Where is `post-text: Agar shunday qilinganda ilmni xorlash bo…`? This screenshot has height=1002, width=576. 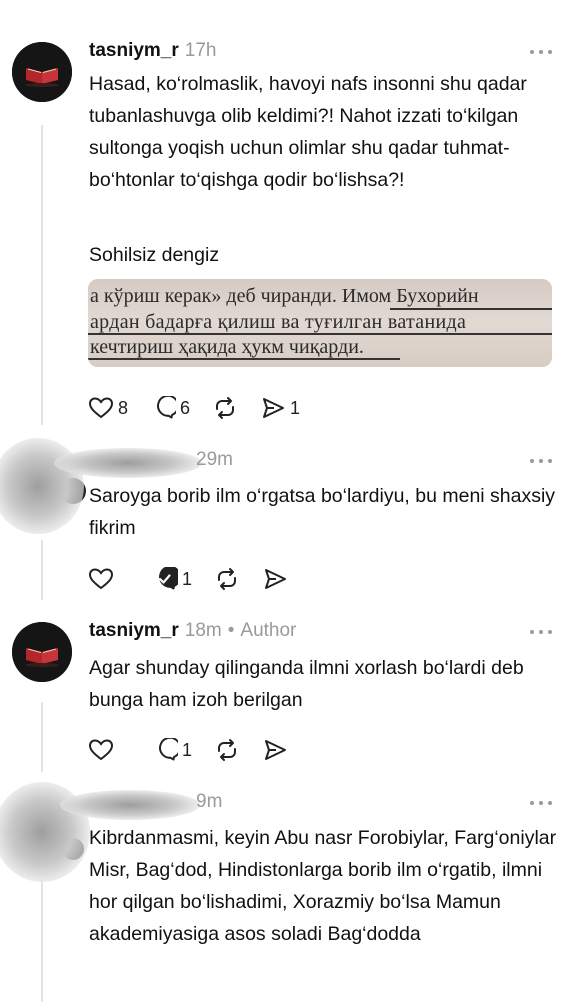 post-text: Agar shunday qilinganda ilmni xorlash bo… is located at coordinates (306, 684).